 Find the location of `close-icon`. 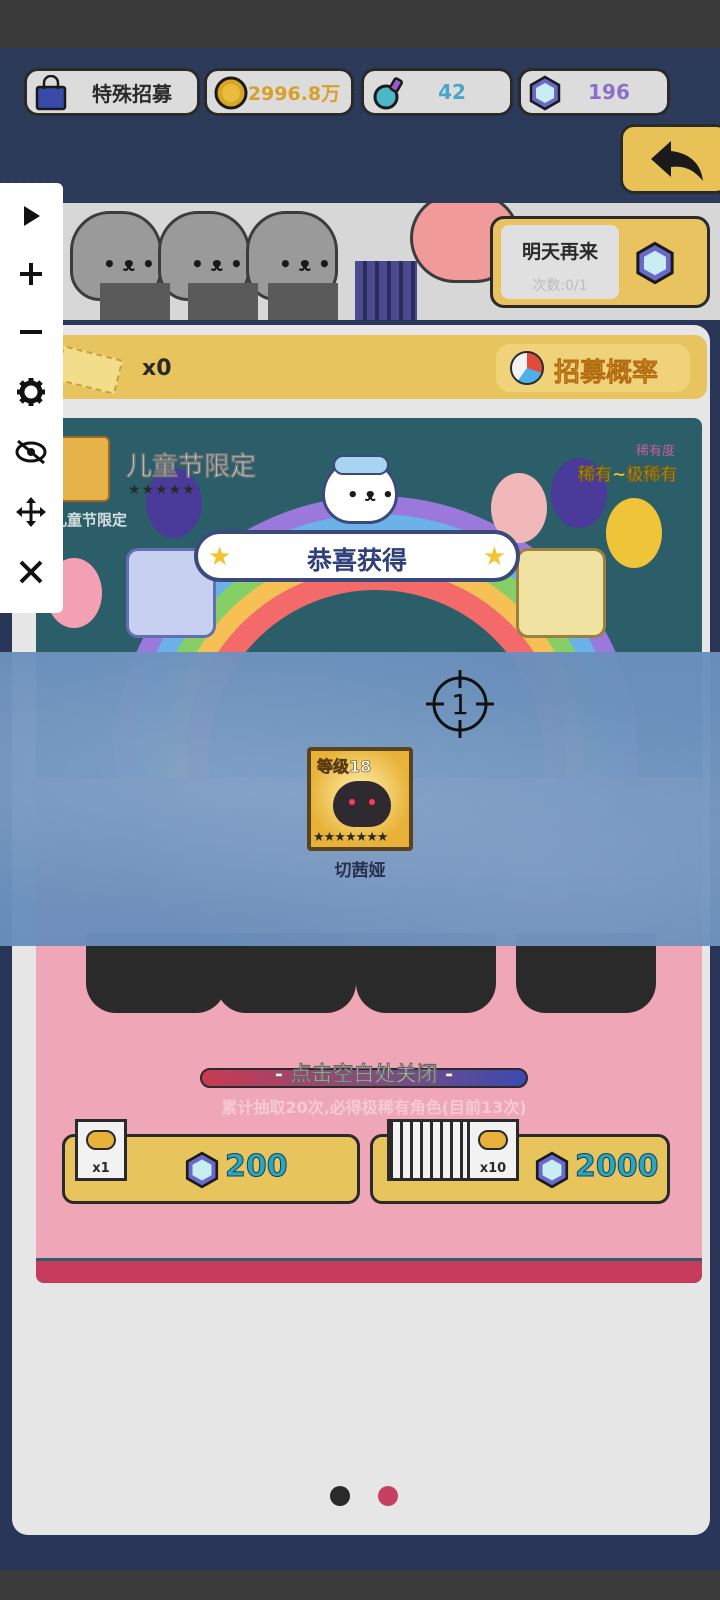

close-icon is located at coordinates (31, 572).